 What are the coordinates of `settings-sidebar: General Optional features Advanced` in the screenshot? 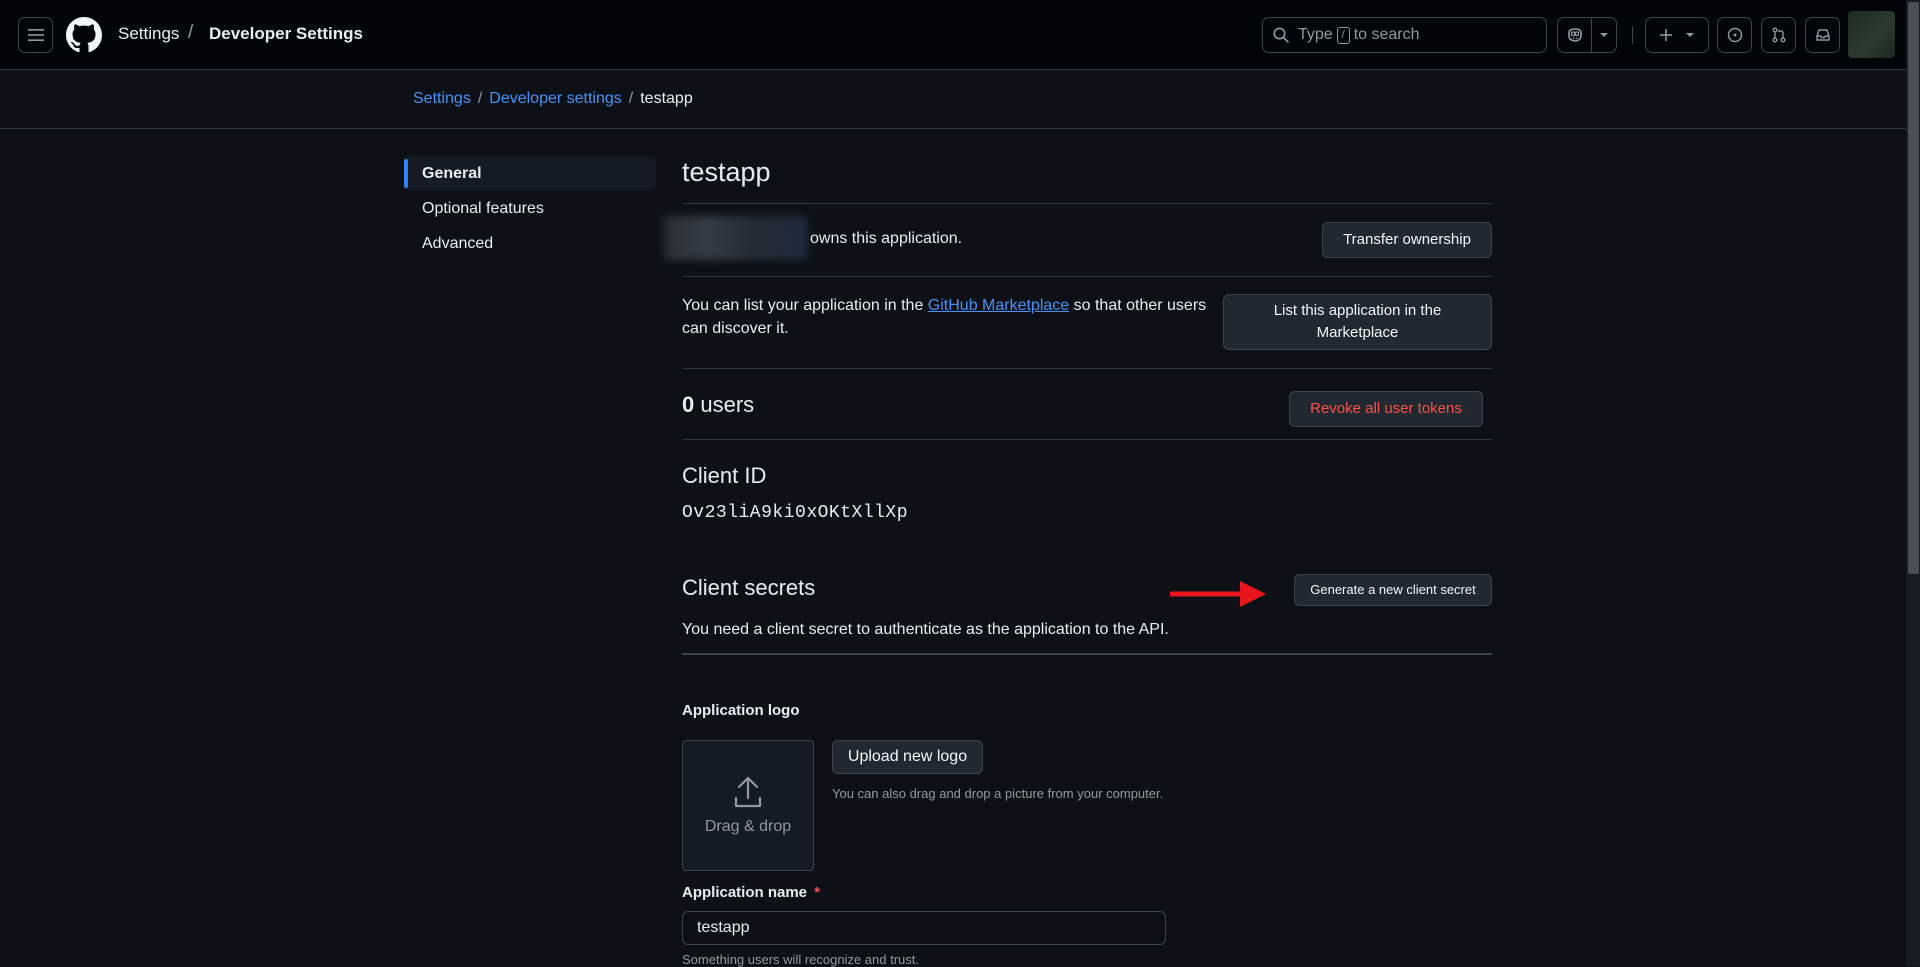 It's located at (530, 208).